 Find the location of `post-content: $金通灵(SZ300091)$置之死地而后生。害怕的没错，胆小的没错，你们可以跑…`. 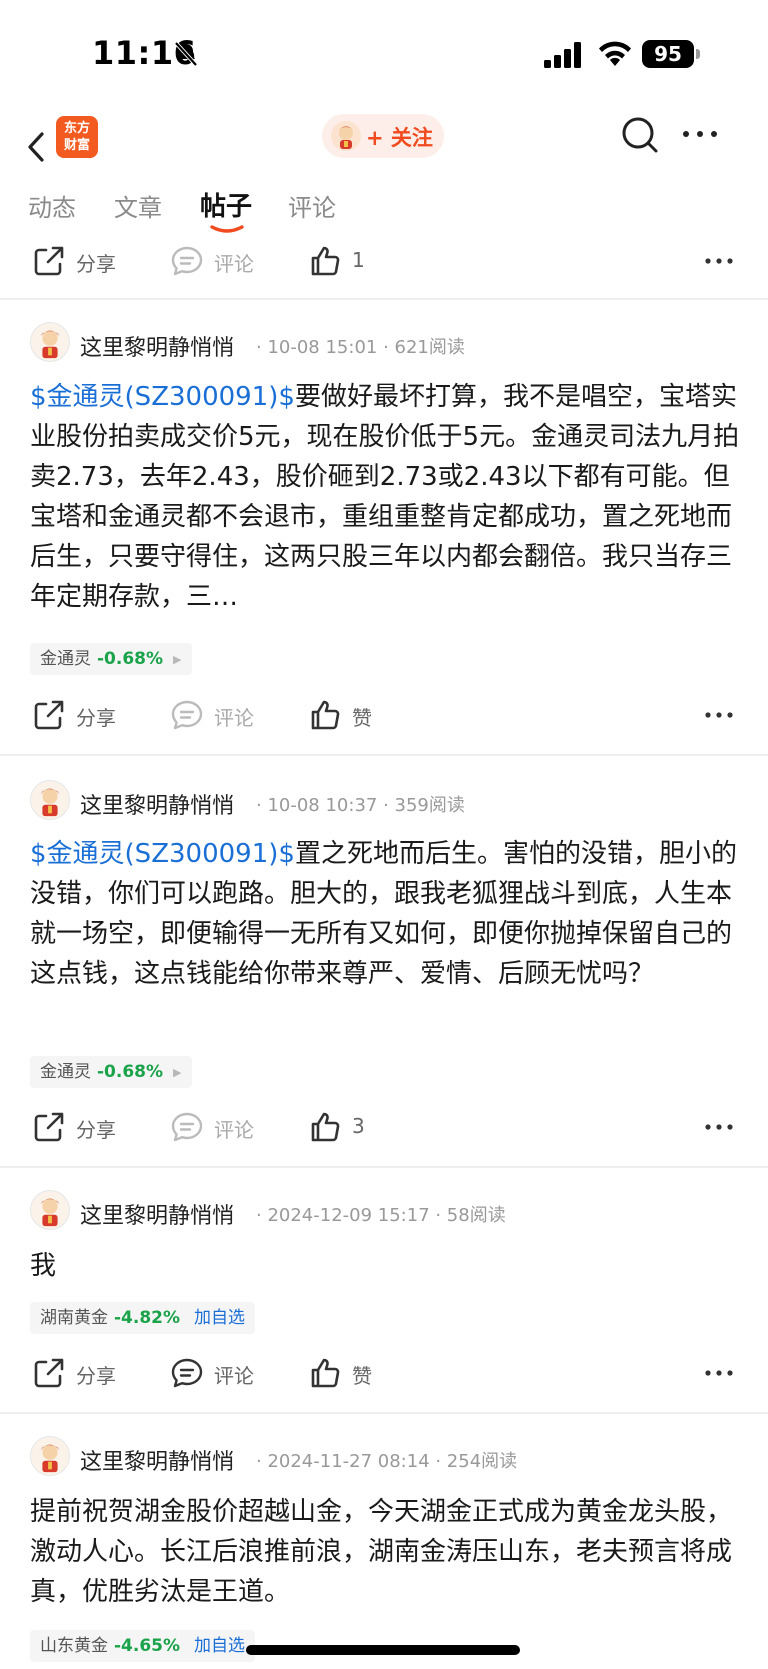

post-content: $金通灵(SZ300091)$置之死地而后生。害怕的没错，胆小的没错，你们可以跑… is located at coordinates (388, 914).